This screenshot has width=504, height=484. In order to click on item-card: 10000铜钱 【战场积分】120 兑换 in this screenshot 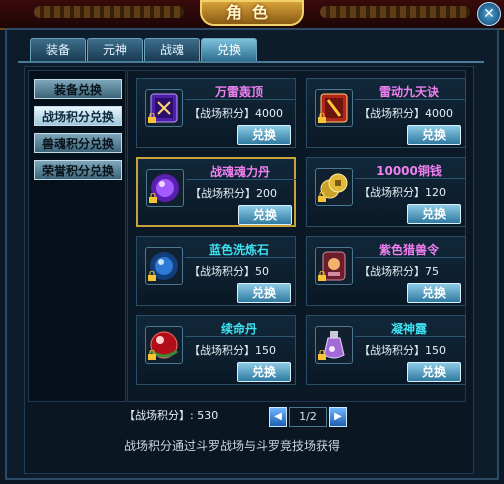, I will do `click(386, 192)`.